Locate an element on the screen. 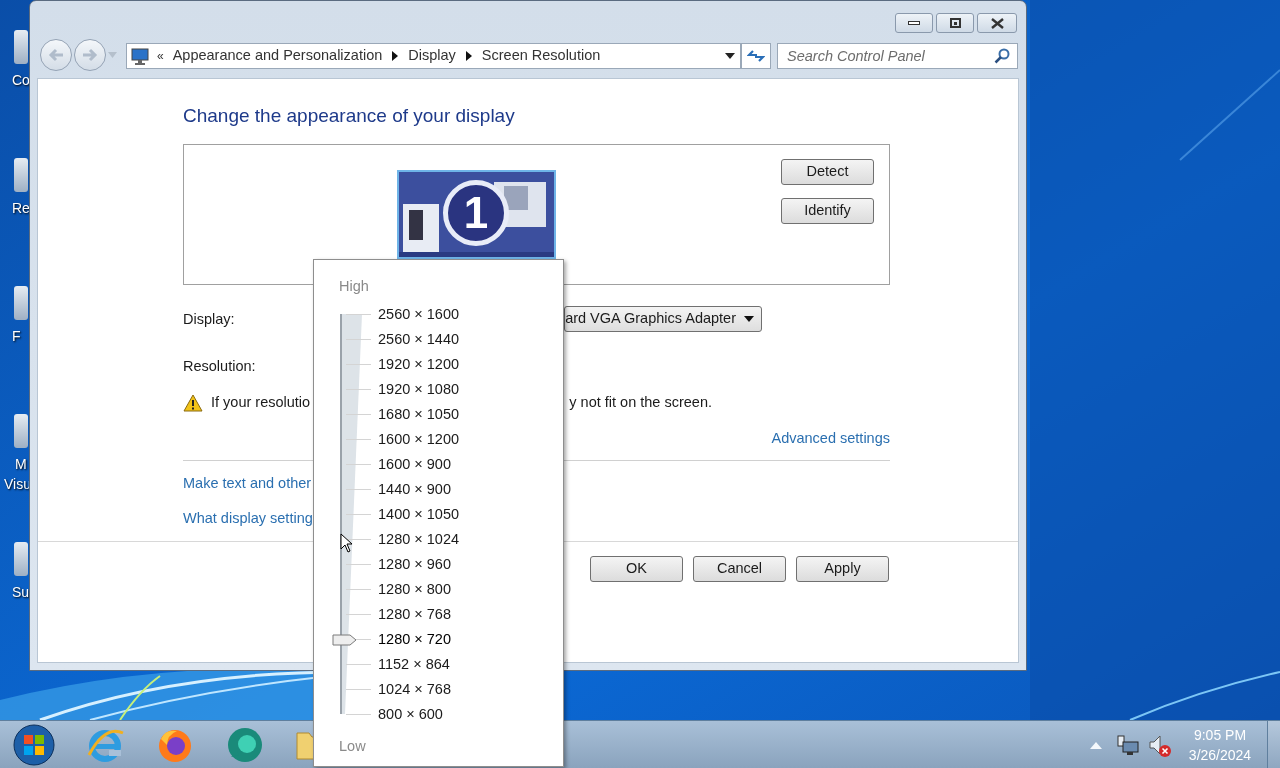 This screenshot has height=768, width=1280. dialog-button: Cancel is located at coordinates (739, 569).